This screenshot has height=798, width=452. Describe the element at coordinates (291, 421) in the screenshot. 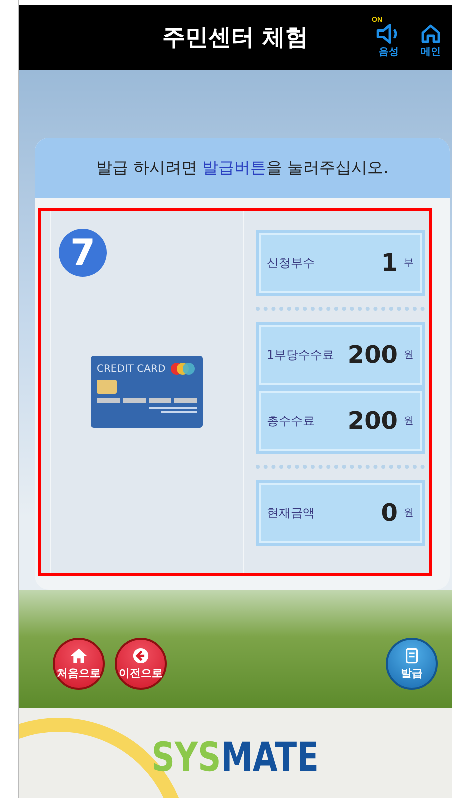

I see `field-label: 총수수료` at that location.